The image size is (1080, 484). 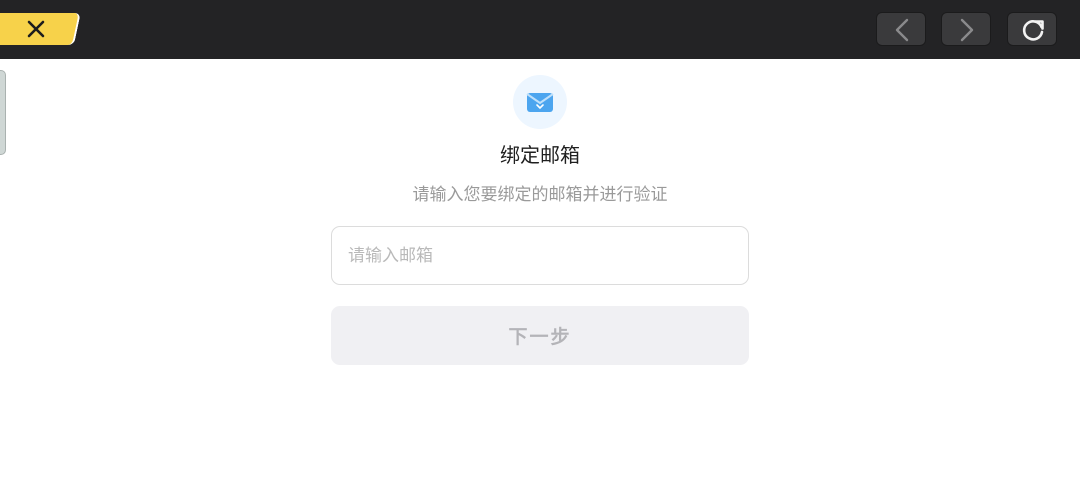 I want to click on mail-icon, so click(x=540, y=102).